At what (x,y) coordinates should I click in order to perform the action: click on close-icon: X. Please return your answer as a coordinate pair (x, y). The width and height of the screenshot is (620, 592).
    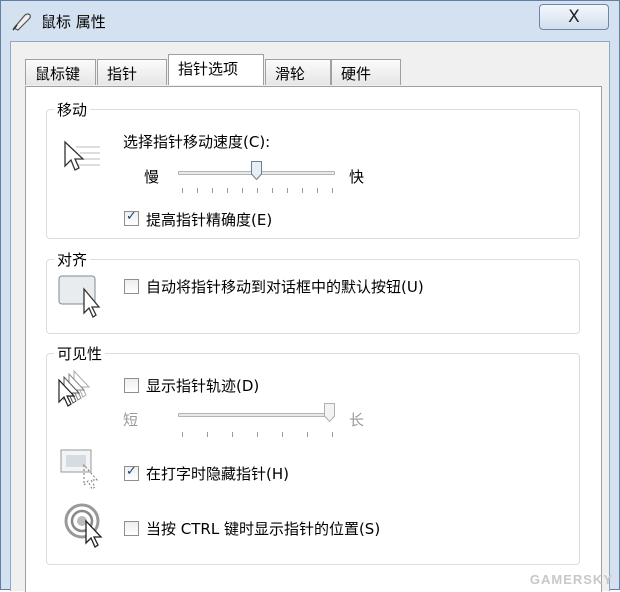
    Looking at the image, I should click on (574, 17).